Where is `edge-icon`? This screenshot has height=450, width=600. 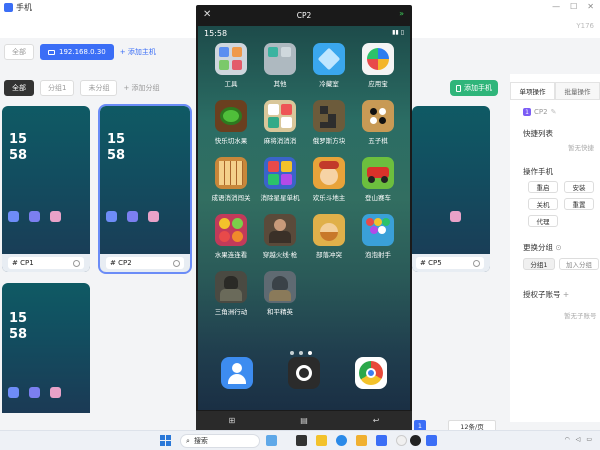 edge-icon is located at coordinates (341, 440).